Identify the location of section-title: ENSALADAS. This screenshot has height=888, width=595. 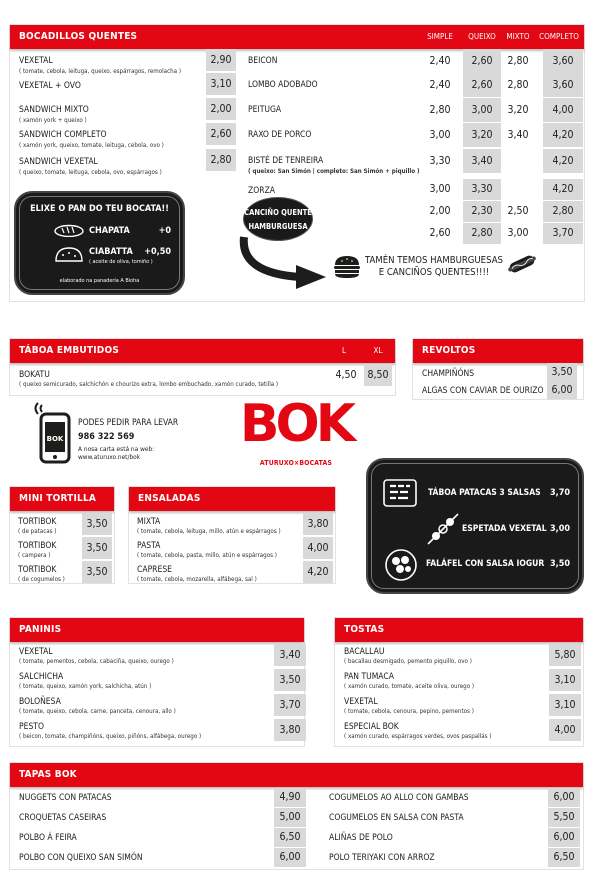
(169, 498).